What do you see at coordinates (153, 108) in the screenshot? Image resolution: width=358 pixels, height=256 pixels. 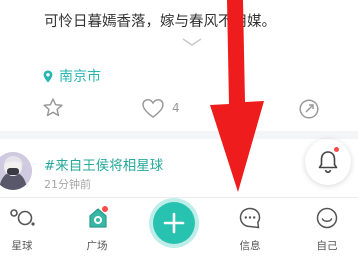 I see `heart-icon` at bounding box center [153, 108].